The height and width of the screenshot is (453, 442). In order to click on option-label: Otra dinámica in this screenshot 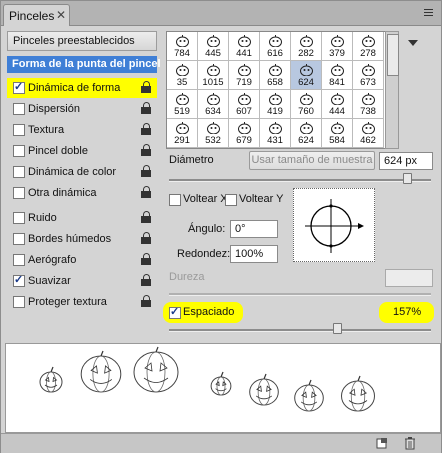, I will do `click(62, 193)`.